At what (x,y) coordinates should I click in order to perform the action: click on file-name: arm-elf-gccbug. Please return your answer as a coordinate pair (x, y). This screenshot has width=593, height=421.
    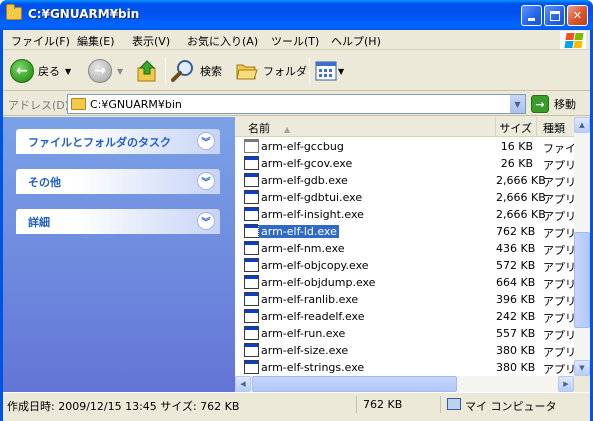
    Looking at the image, I should click on (302, 146).